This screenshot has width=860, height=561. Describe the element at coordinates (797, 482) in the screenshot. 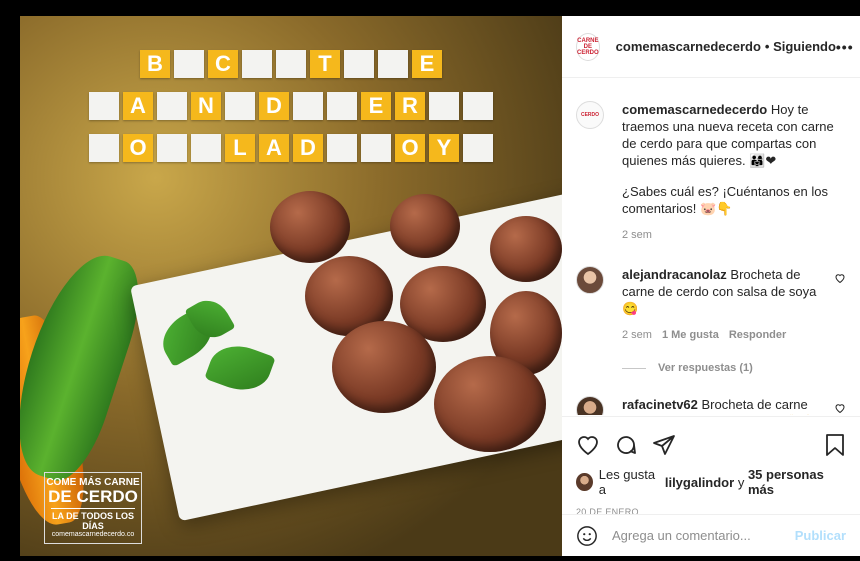

I see `likes-others: 35 personas más` at that location.